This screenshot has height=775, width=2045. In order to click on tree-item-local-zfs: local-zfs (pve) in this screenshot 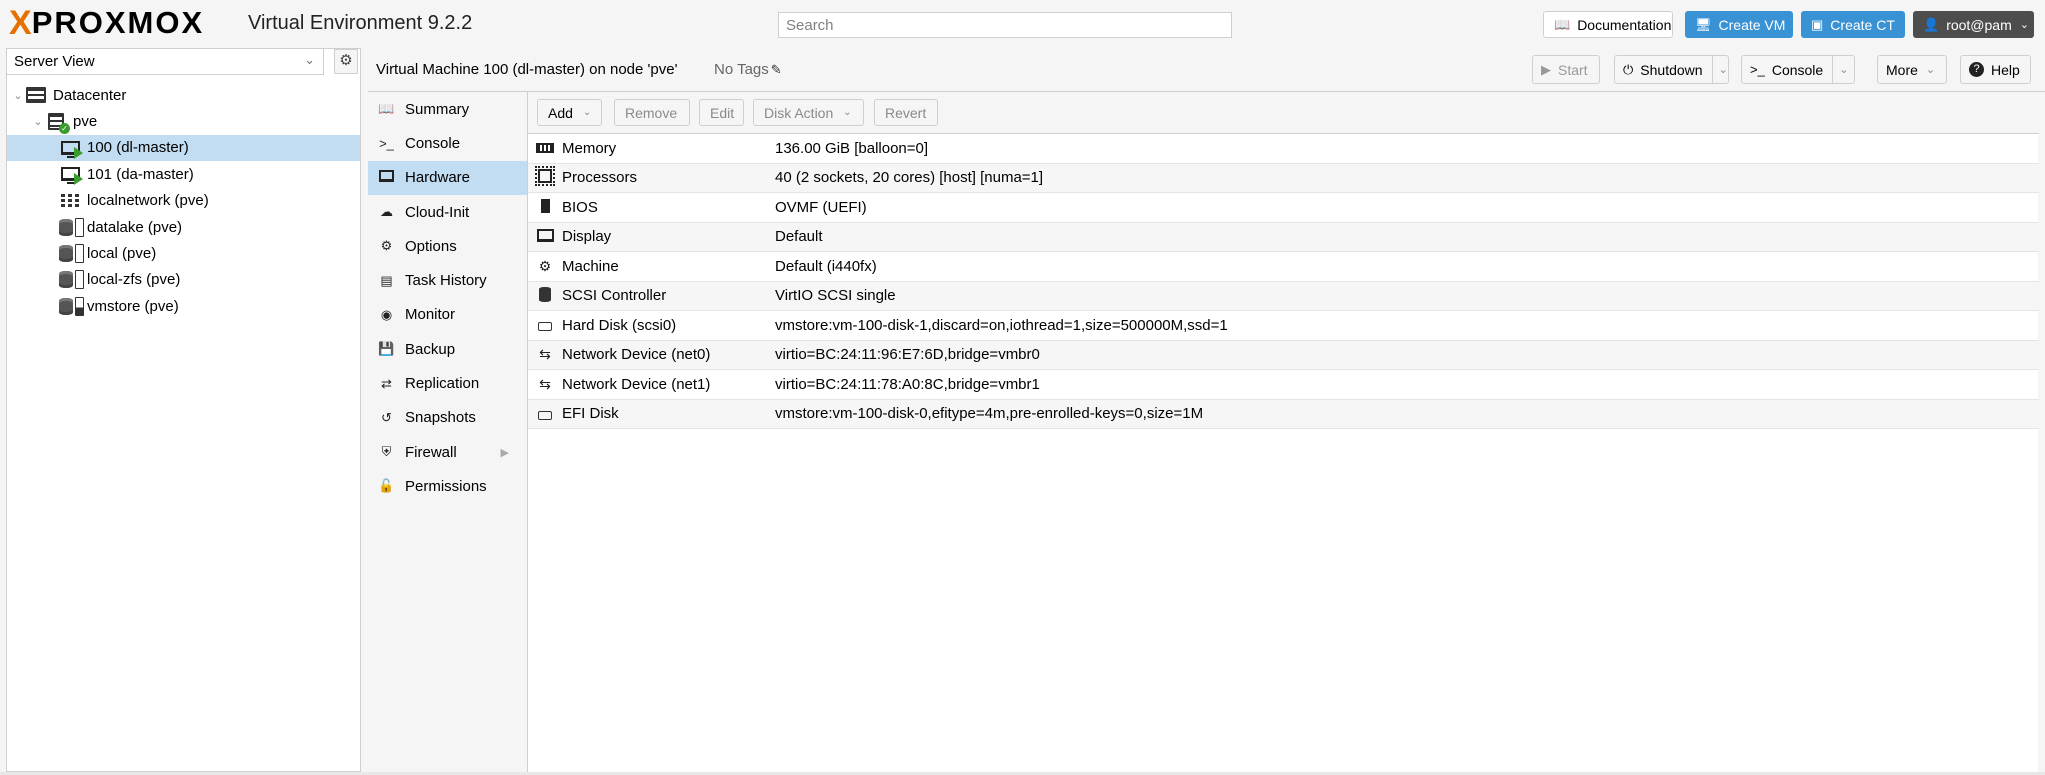, I will do `click(183, 280)`.